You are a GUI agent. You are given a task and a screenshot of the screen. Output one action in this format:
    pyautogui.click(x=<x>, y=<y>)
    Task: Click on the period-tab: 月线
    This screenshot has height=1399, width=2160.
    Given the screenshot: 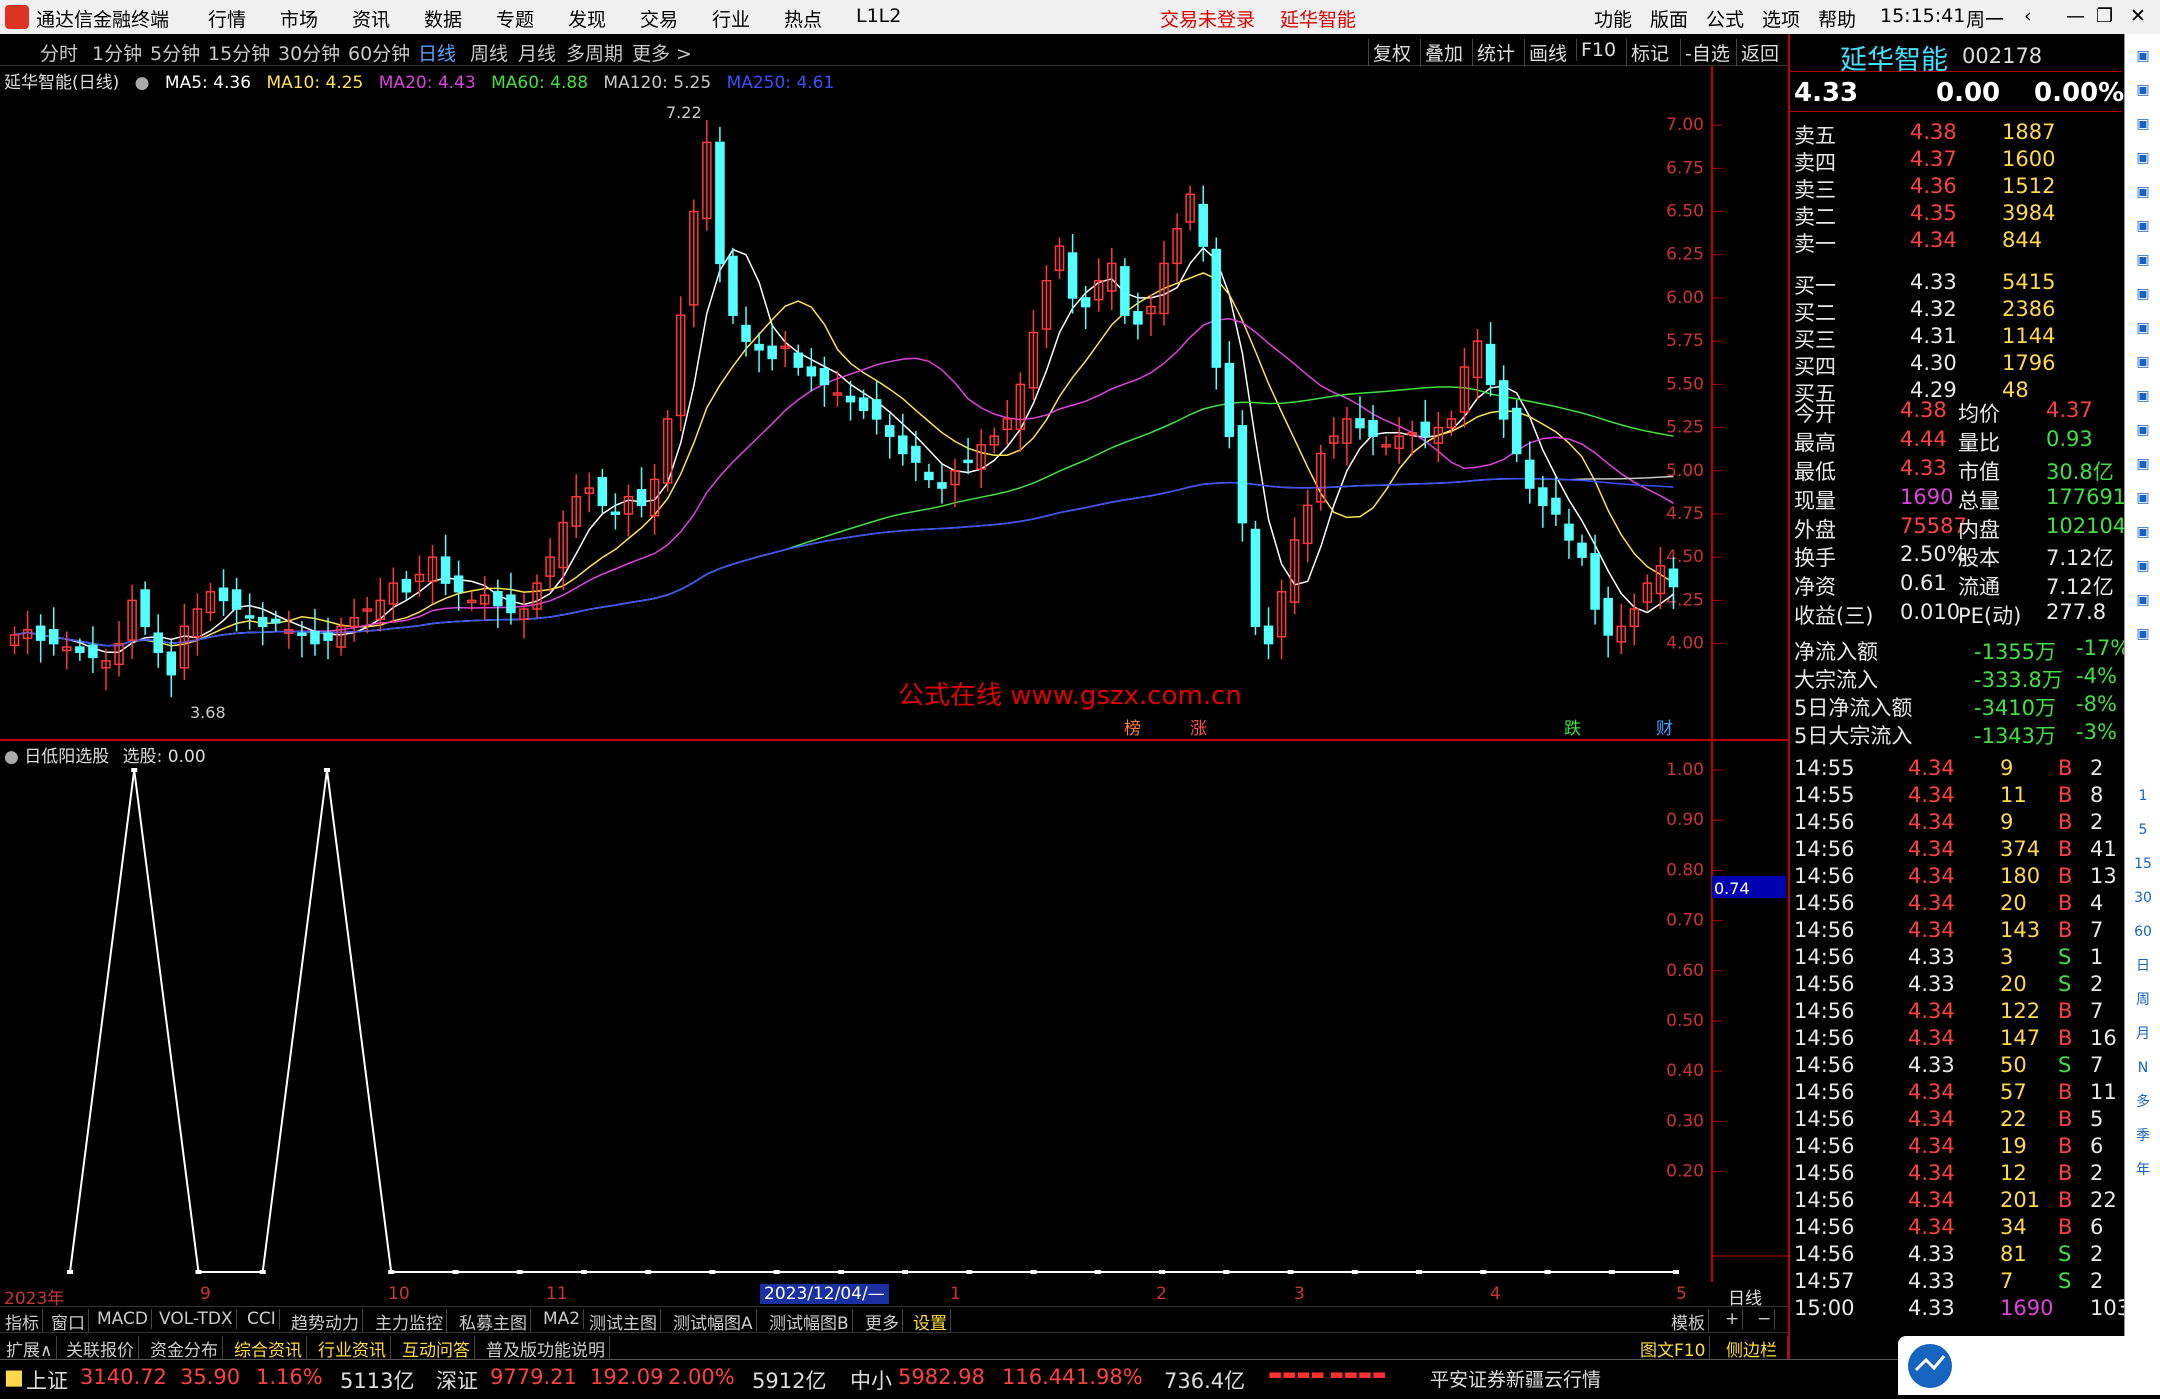 What is the action you would take?
    pyautogui.click(x=537, y=52)
    